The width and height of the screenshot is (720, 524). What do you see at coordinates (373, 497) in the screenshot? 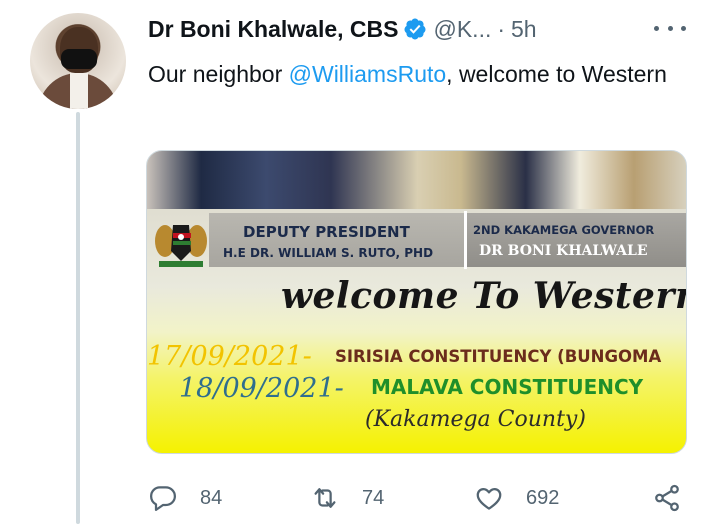
I see `retweet-count: 74` at bounding box center [373, 497].